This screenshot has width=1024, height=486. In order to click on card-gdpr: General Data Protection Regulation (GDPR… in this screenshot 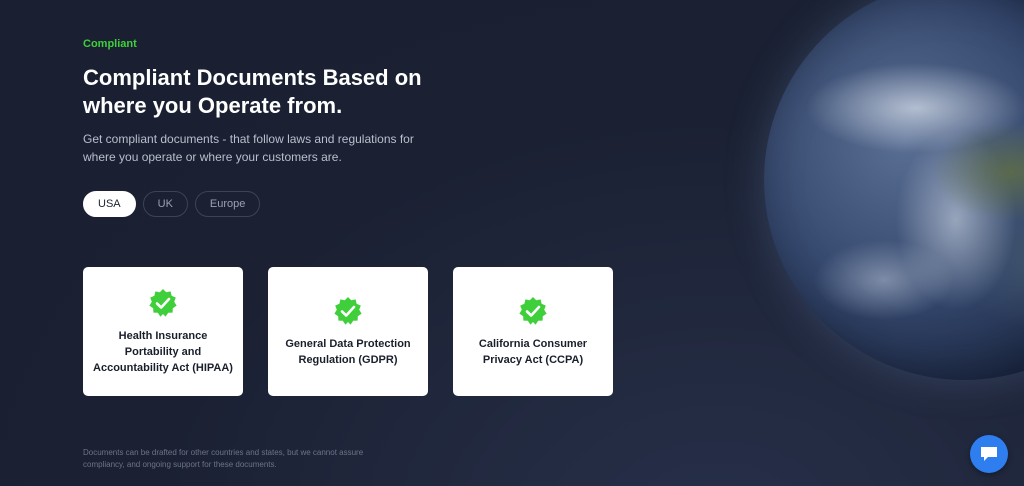, I will do `click(348, 331)`.